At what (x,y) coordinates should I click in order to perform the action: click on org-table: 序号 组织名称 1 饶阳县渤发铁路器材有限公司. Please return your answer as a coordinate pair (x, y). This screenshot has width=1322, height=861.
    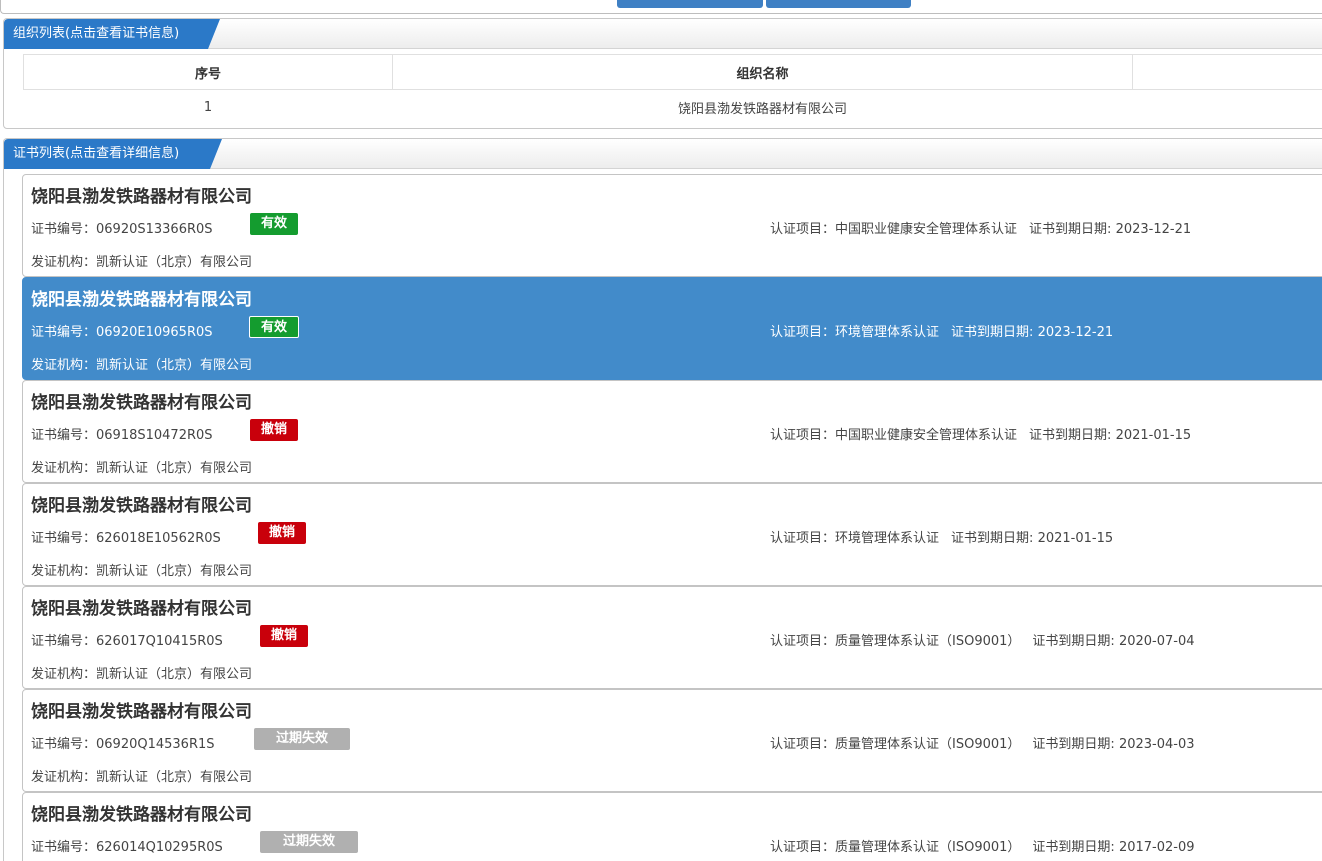
    Looking at the image, I should click on (672, 89).